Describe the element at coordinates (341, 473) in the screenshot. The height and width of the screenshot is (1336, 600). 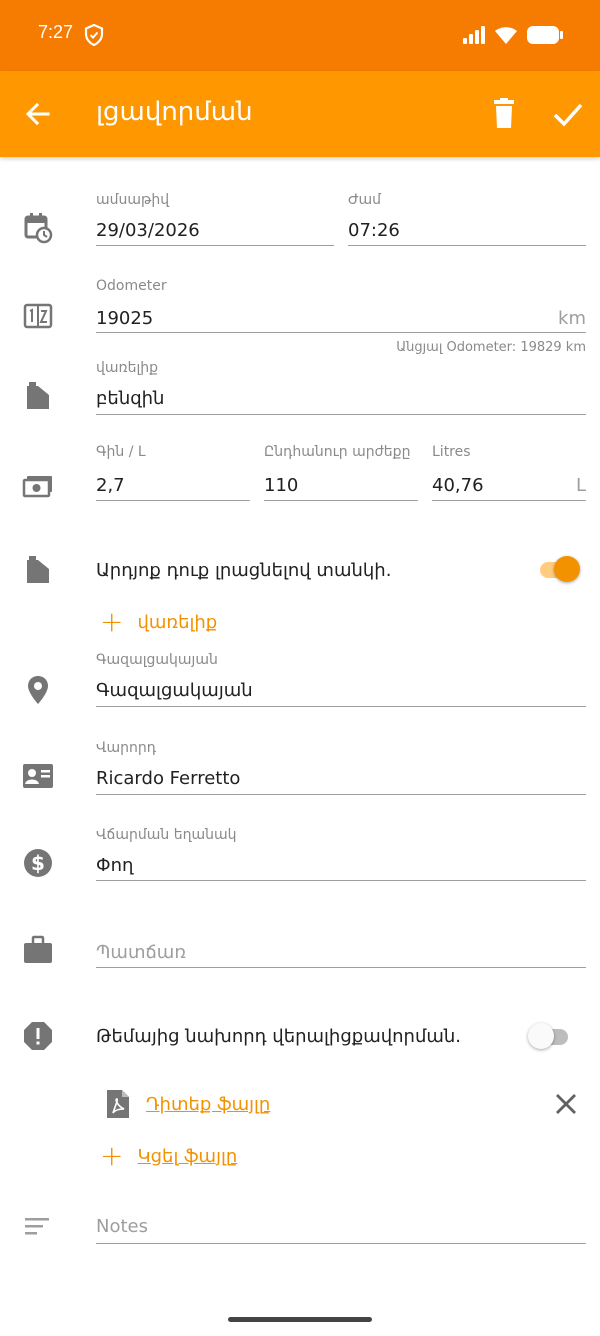
I see `total-cost-field: Ընդհանուր արժեքը 110` at that location.